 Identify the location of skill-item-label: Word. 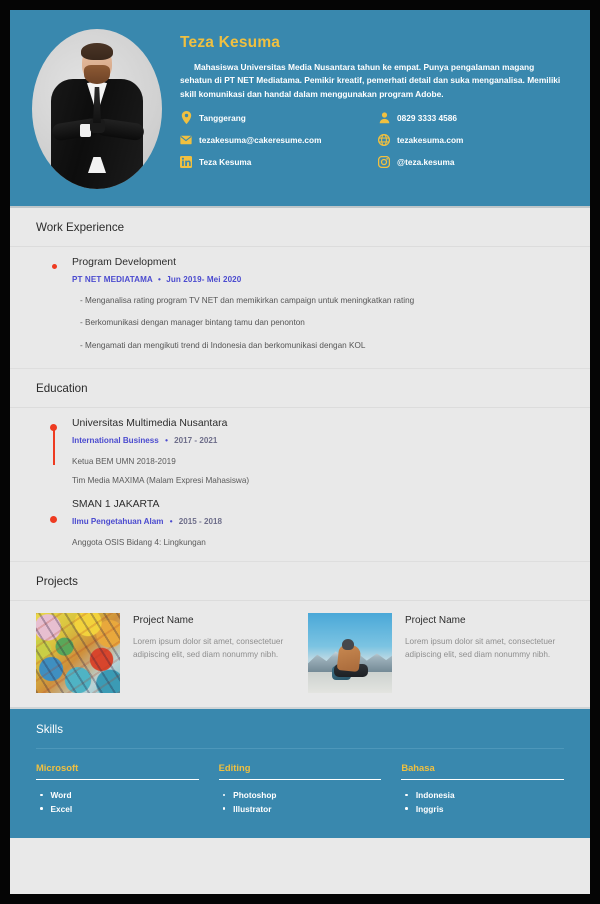
(61, 795).